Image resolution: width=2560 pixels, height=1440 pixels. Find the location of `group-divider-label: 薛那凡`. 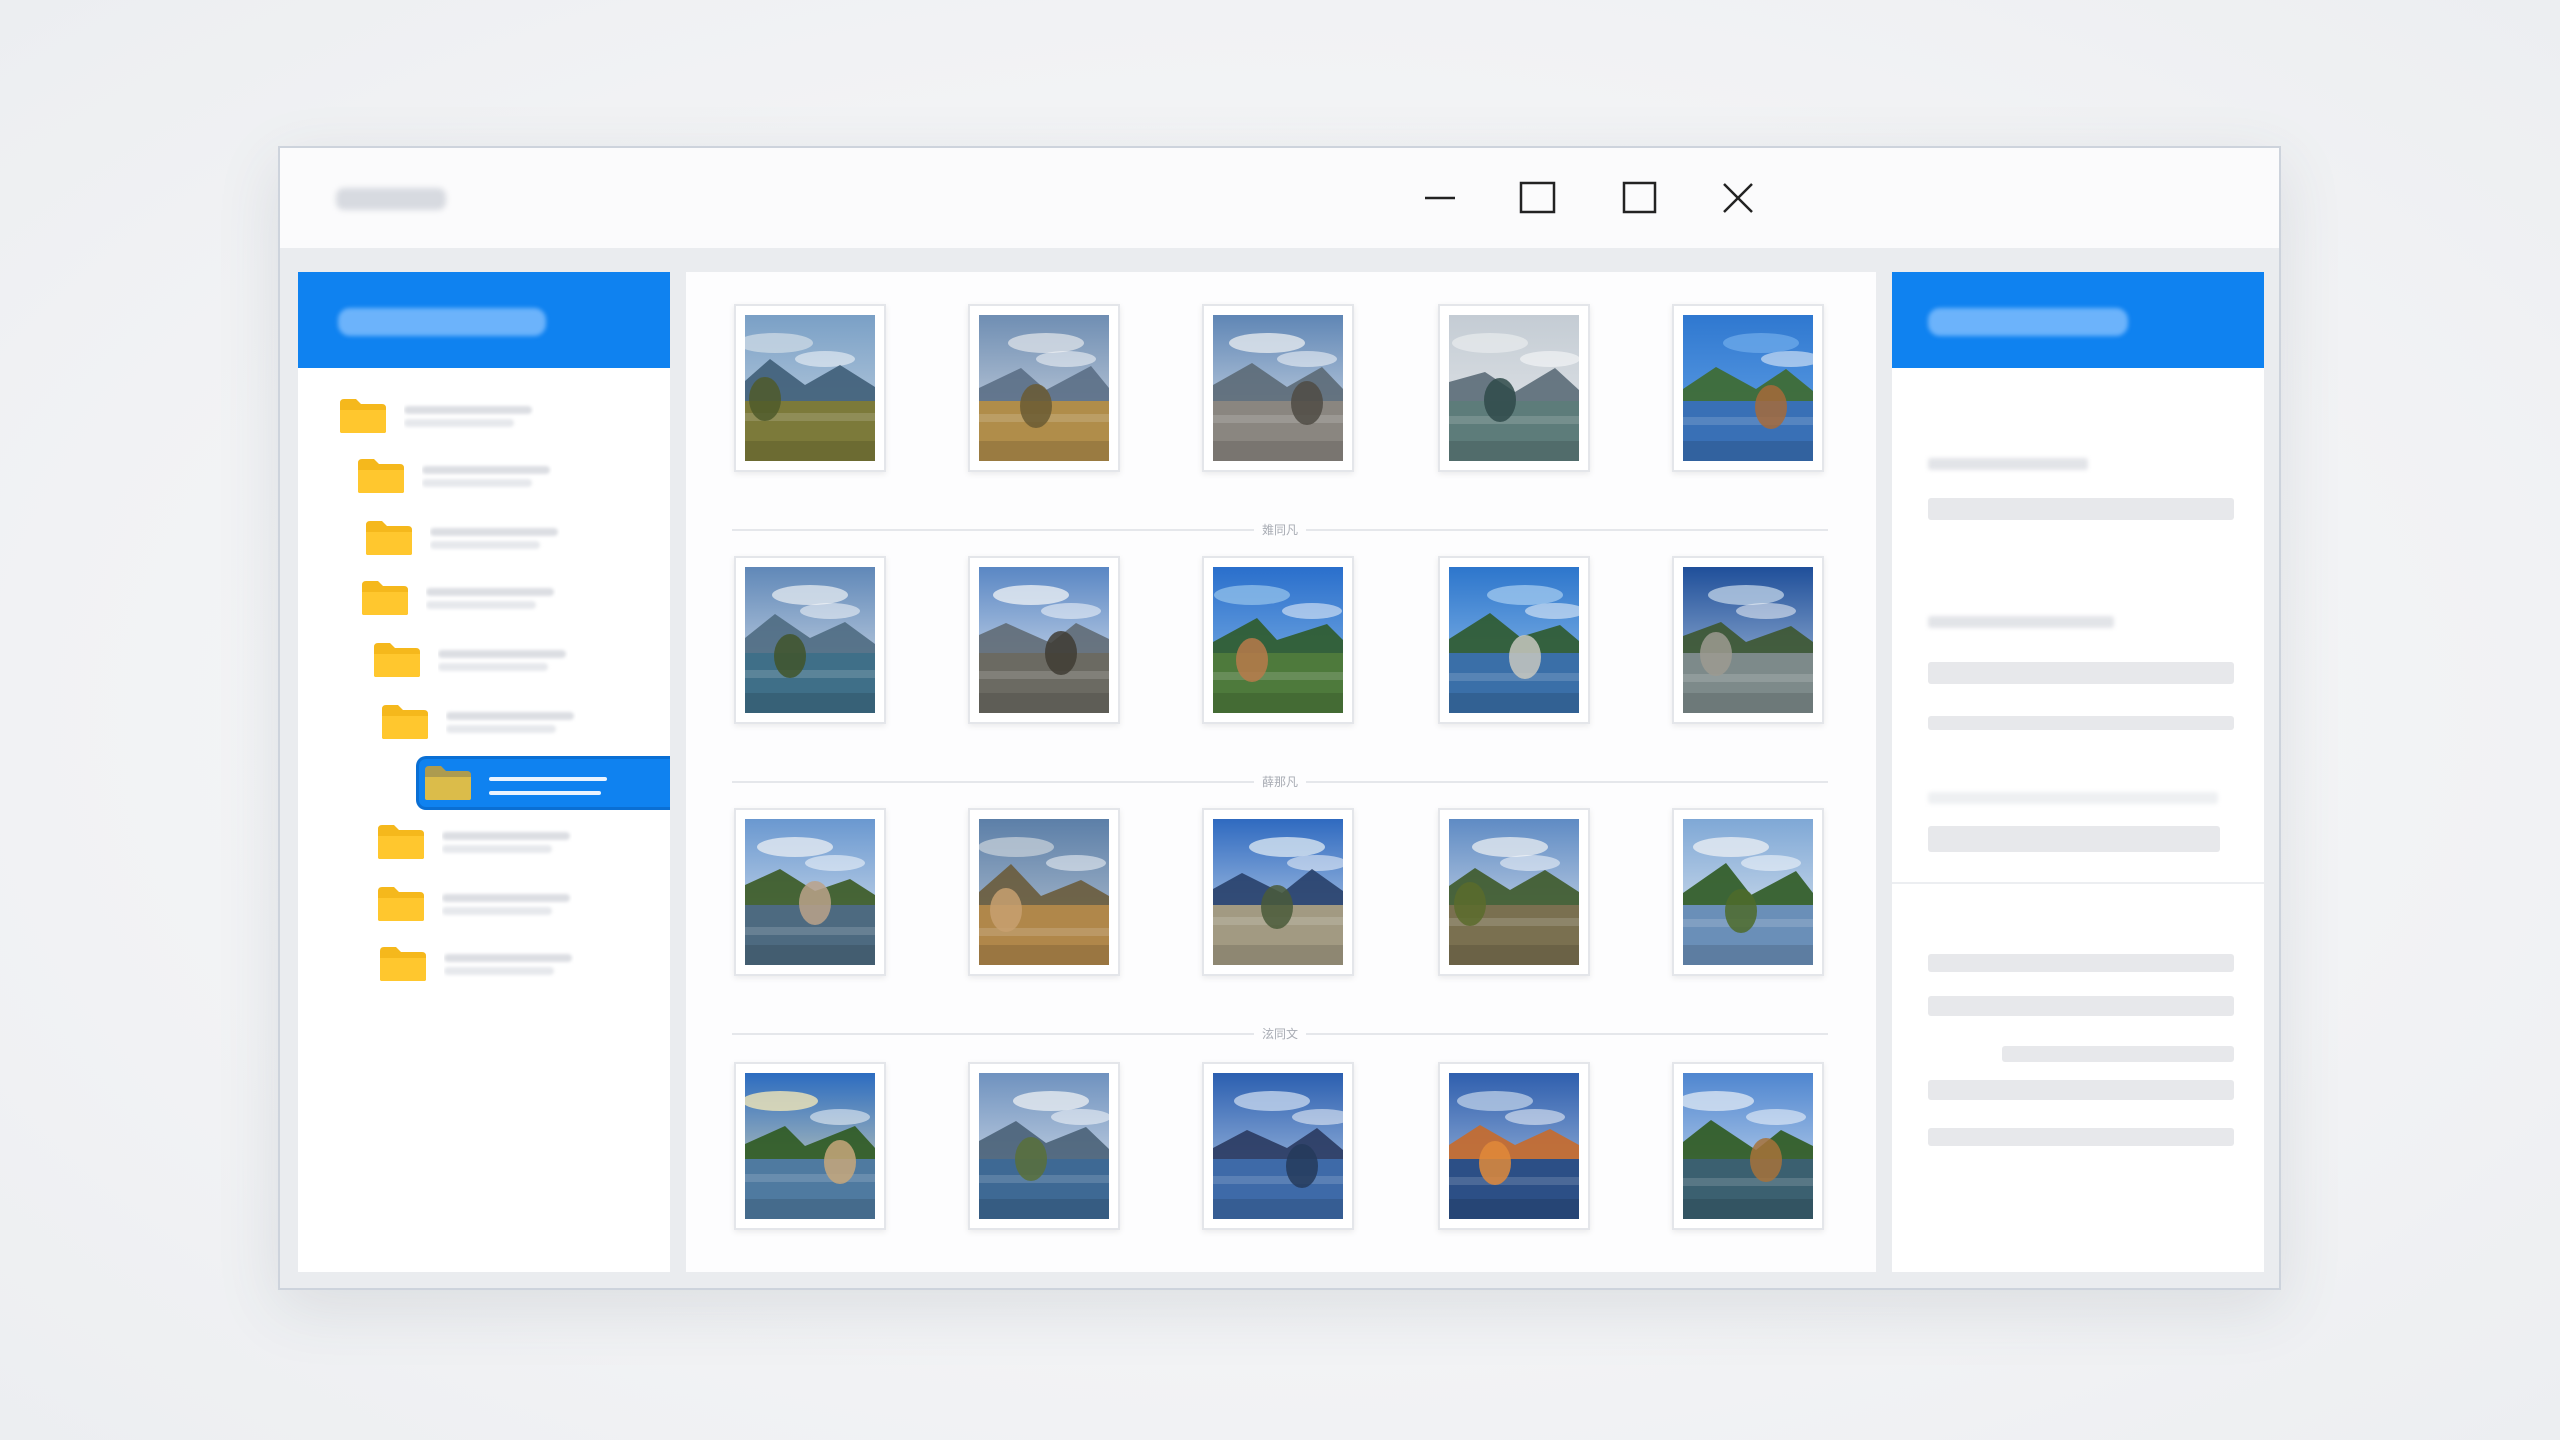

group-divider-label: 薛那凡 is located at coordinates (1280, 781).